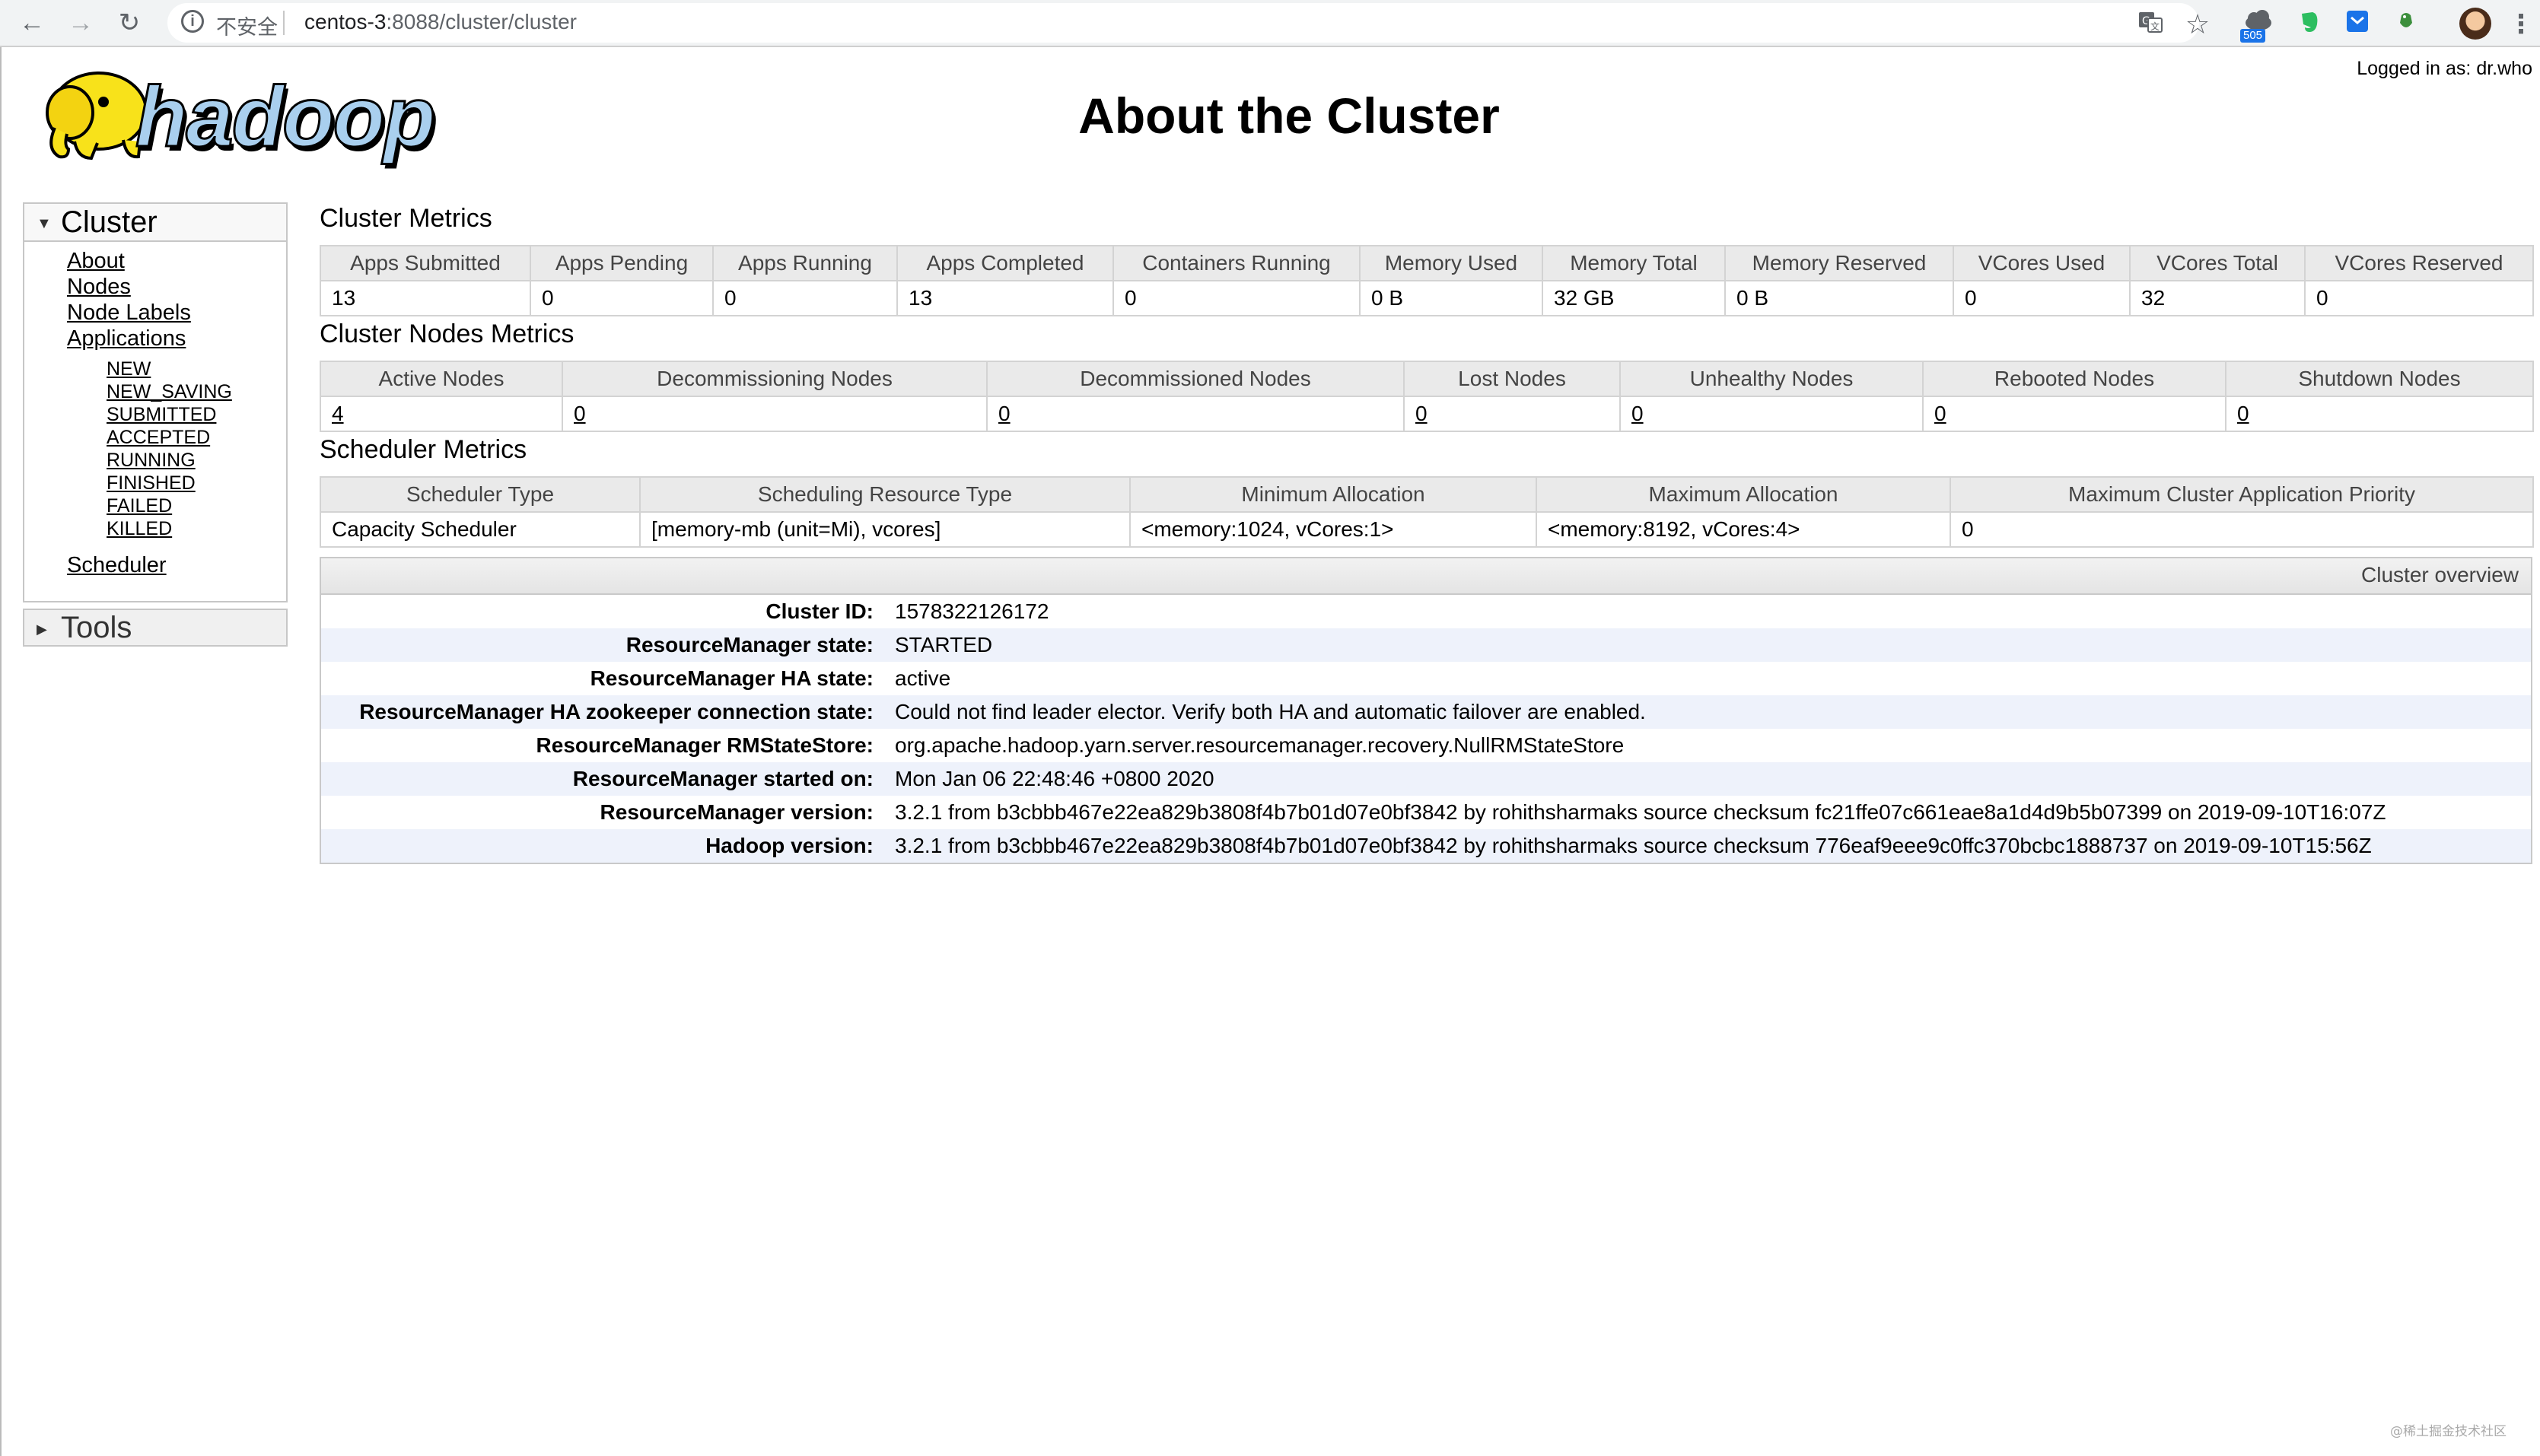  What do you see at coordinates (1839, 263) in the screenshot?
I see `column-header: Memory Reserved` at bounding box center [1839, 263].